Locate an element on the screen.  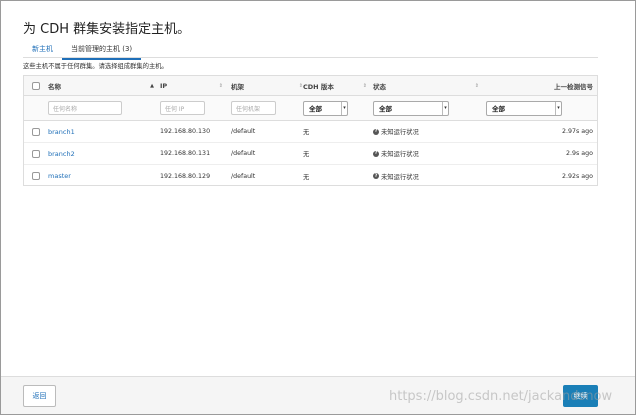
table-filter-row: 任何名称 任何 IP 任何机架 全部 ▾ 全部 ▾ 全部 ▾ is located at coordinates (310, 108).